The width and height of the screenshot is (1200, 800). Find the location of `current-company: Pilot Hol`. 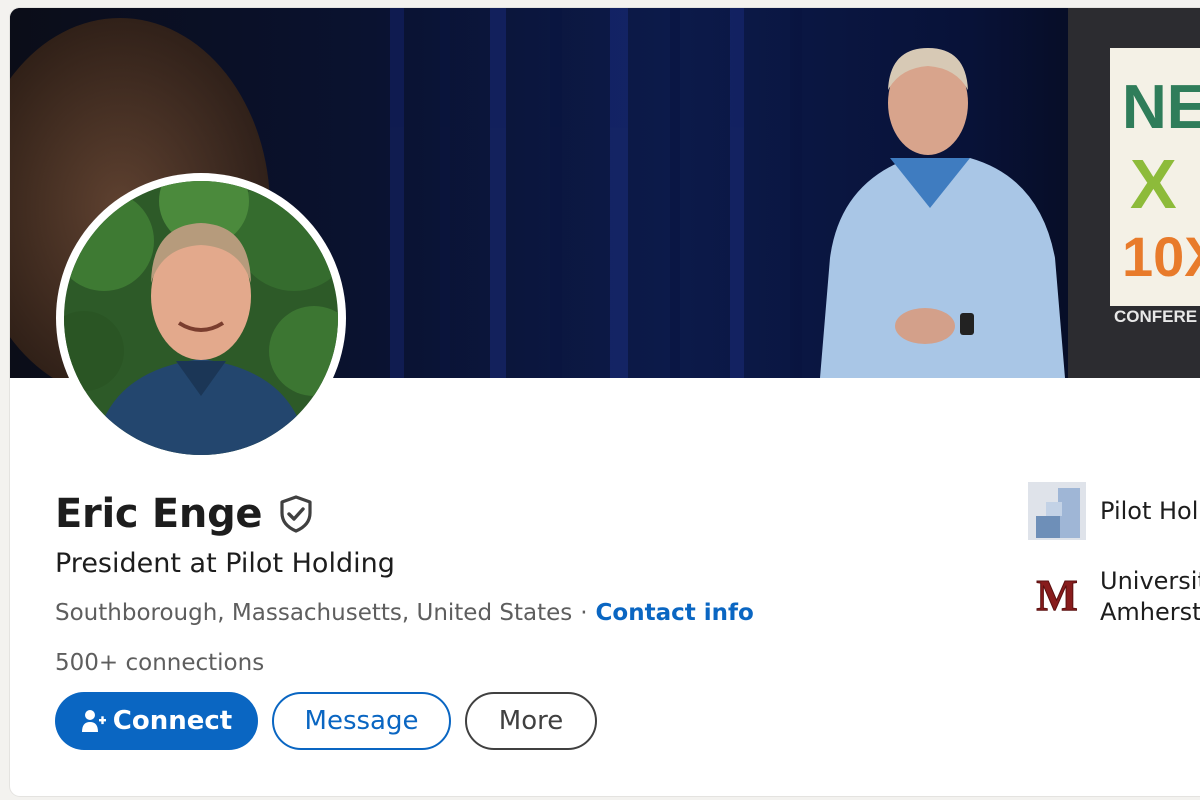

current-company: Pilot Hol is located at coordinates (1113, 511).